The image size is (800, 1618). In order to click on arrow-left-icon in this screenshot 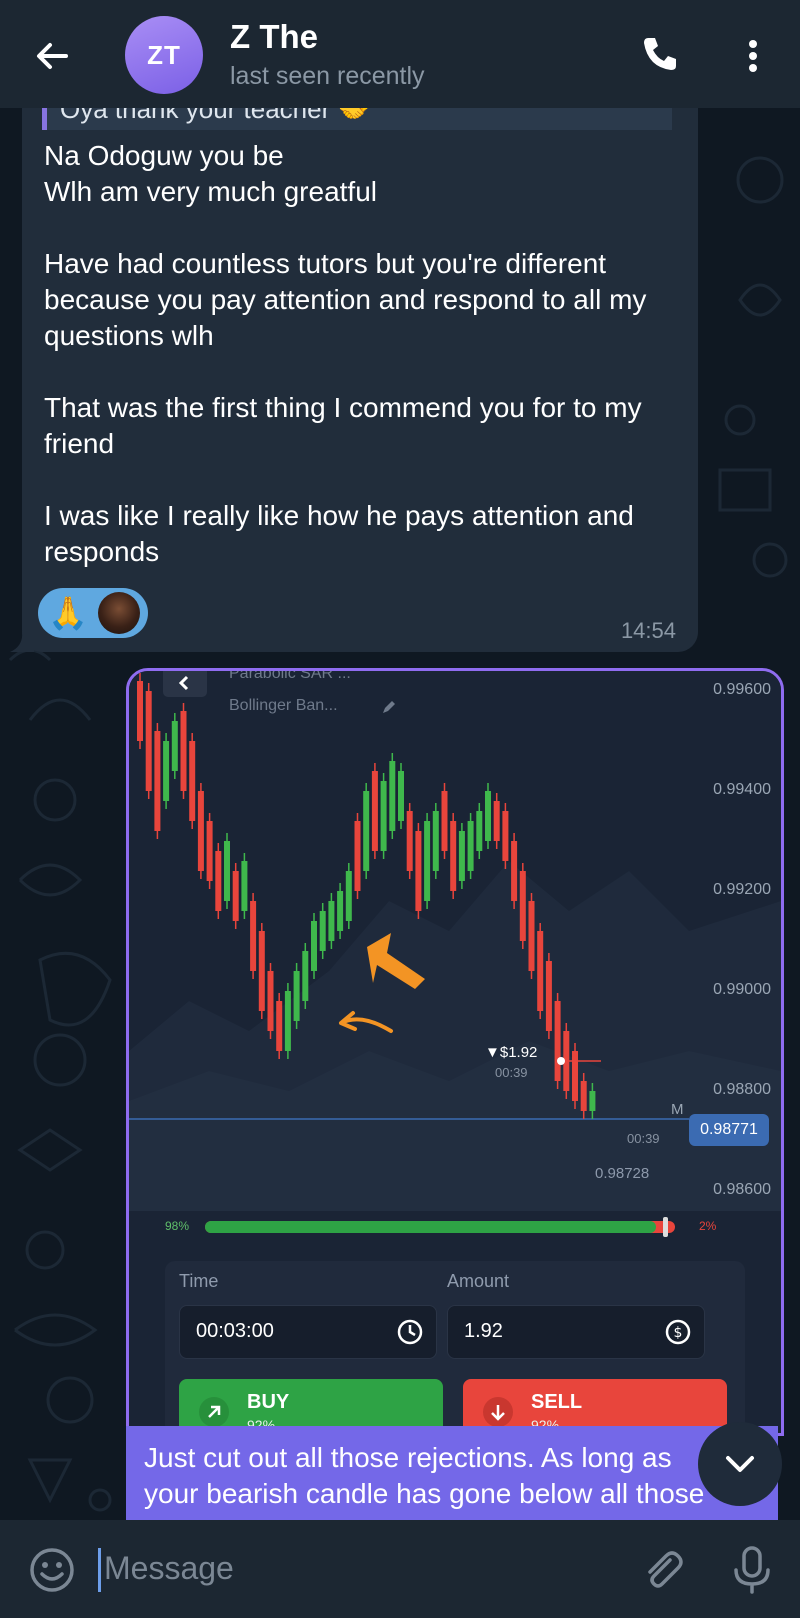, I will do `click(52, 56)`.